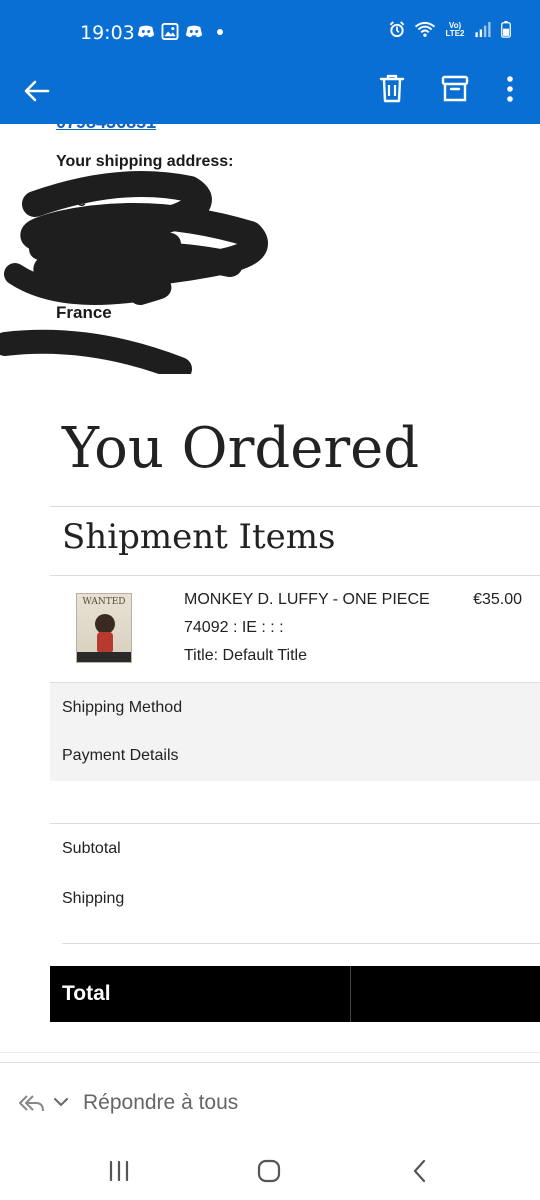  What do you see at coordinates (122, 707) in the screenshot?
I see `shipping-method-label: Shipping Method` at bounding box center [122, 707].